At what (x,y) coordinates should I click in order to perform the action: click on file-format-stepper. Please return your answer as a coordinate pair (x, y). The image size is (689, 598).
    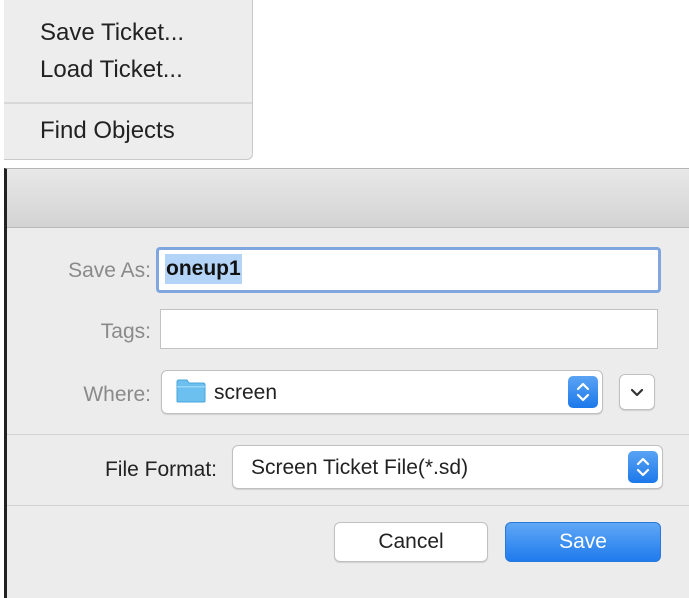
    Looking at the image, I should click on (643, 467).